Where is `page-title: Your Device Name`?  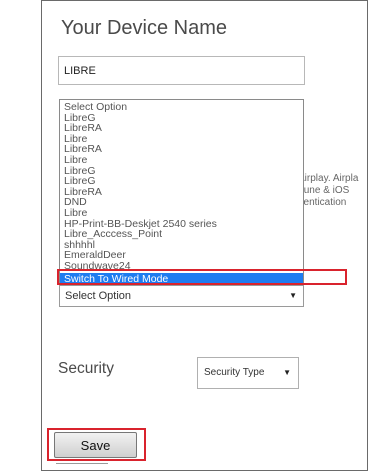
page-title: Your Device Name is located at coordinates (144, 28).